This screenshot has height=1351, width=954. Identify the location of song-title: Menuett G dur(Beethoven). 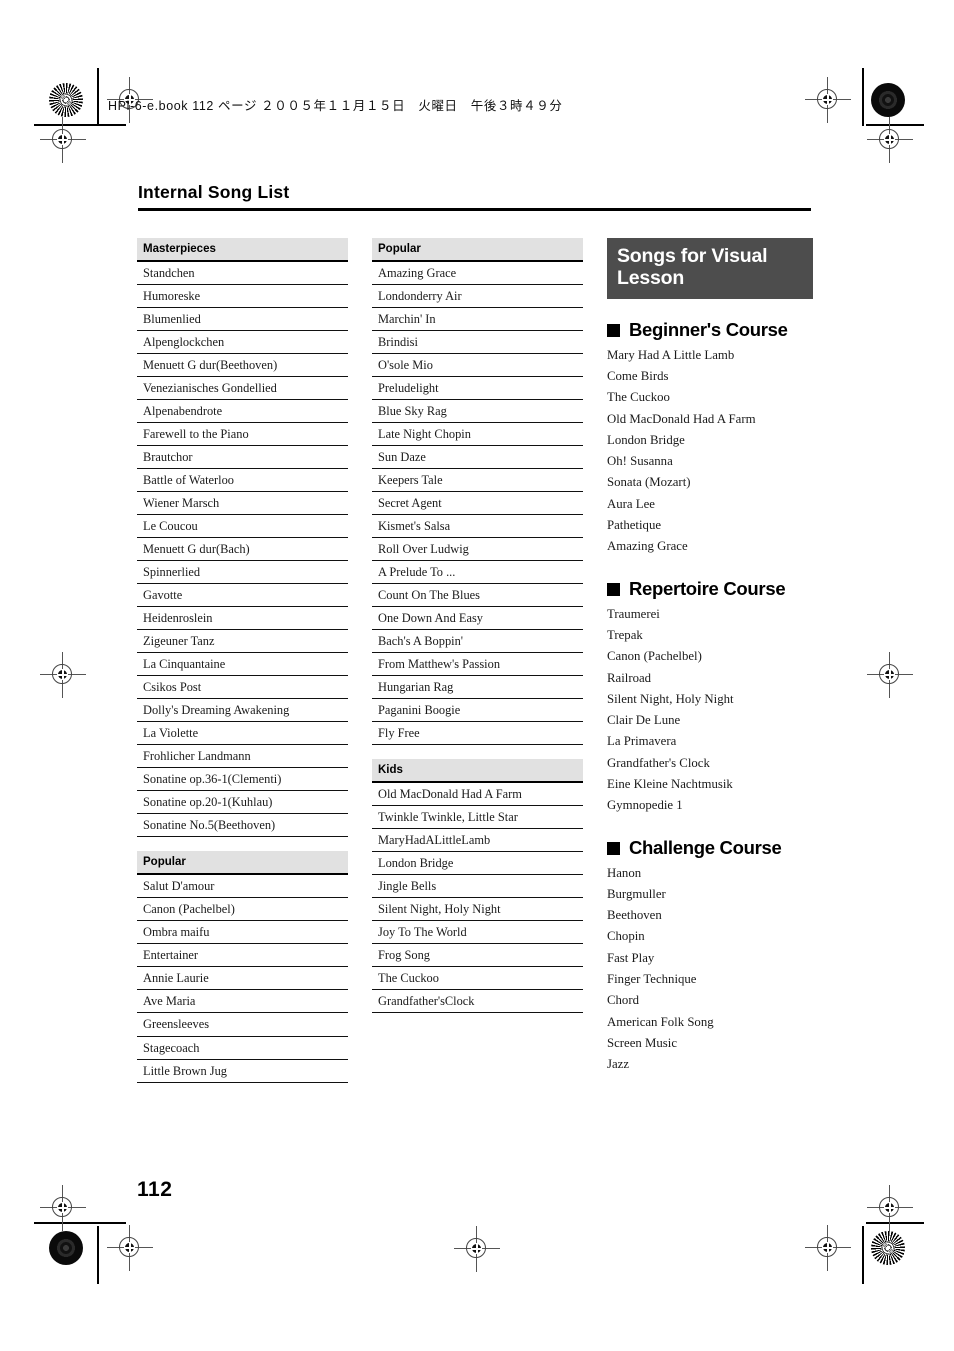
(242, 365).